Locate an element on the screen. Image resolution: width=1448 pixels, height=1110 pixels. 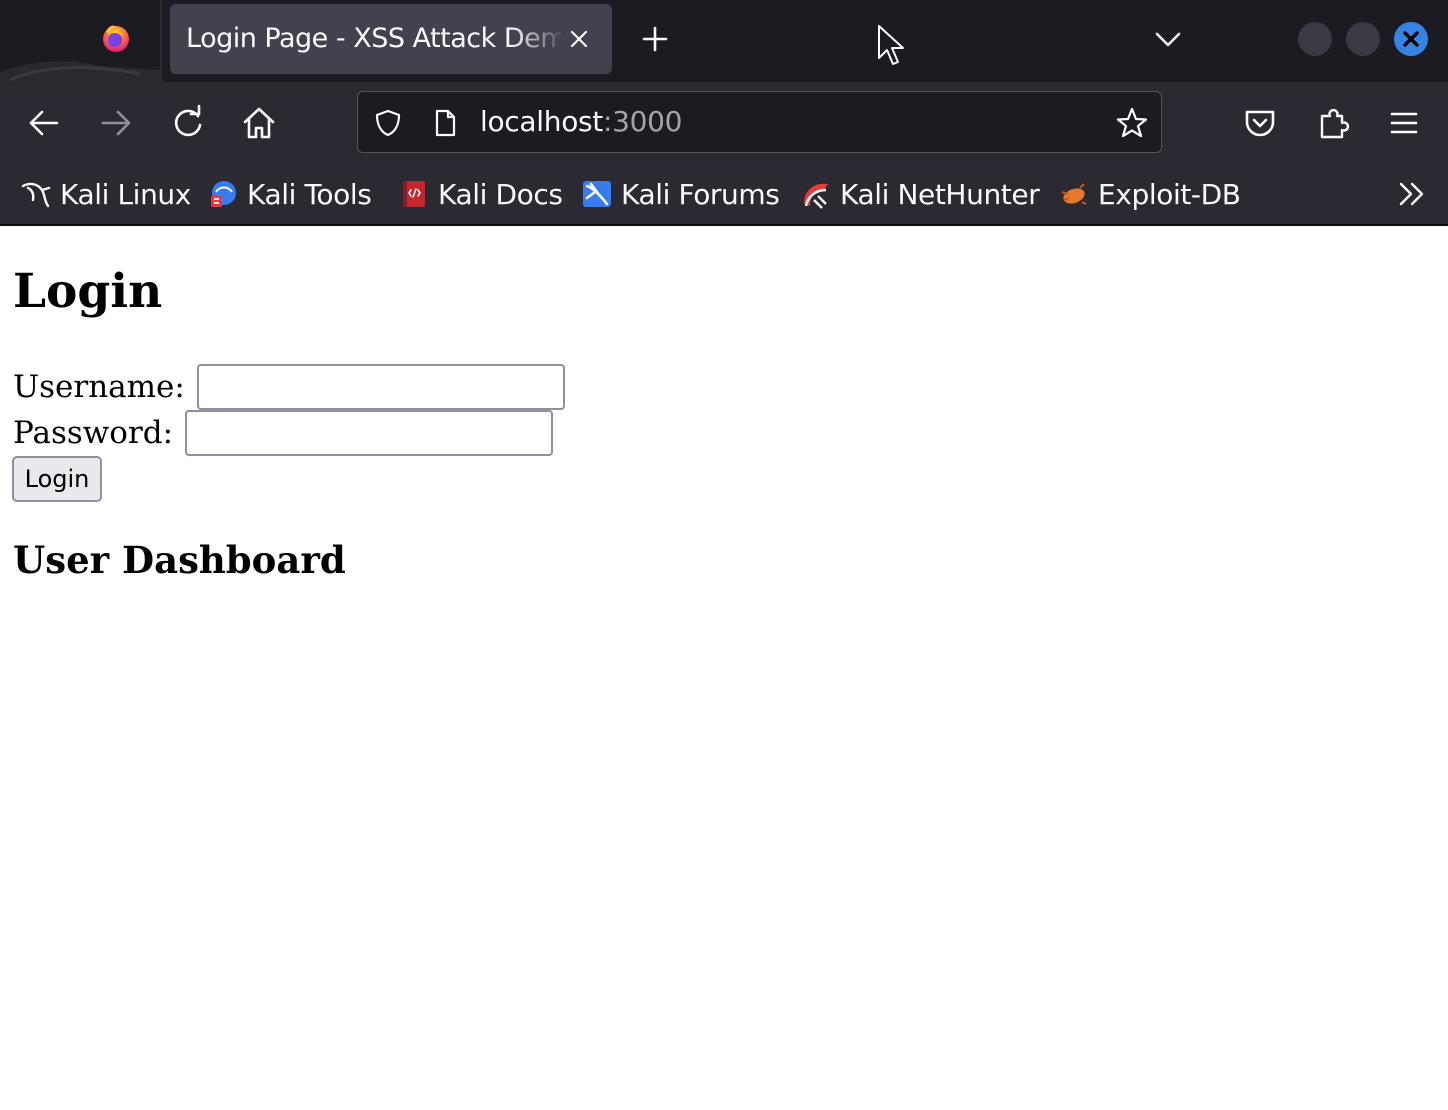
username-row: Username: is located at coordinates (289, 387).